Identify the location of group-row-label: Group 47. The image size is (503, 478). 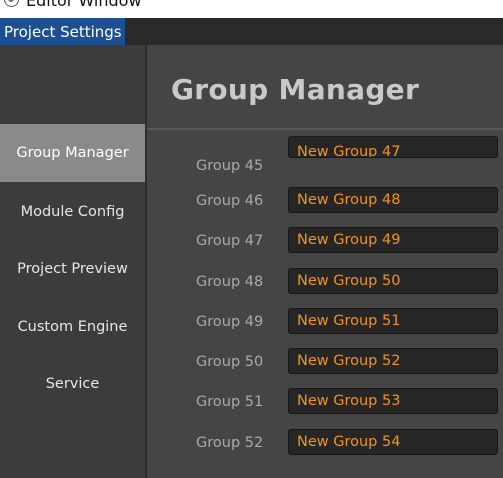
(230, 241).